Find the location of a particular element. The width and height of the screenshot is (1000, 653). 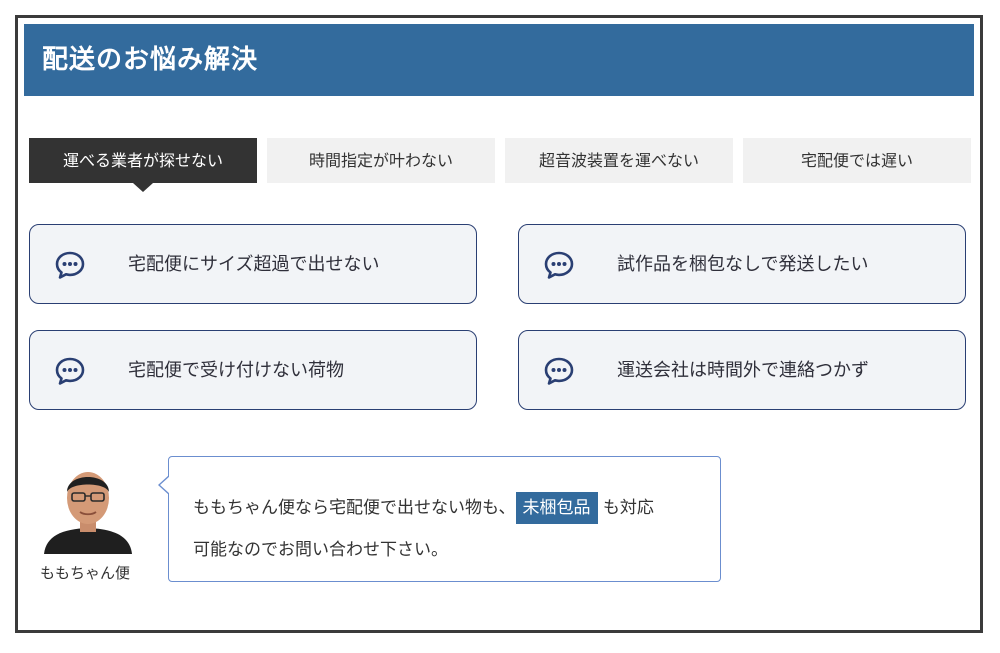

speaker-avatar is located at coordinates (88, 508).